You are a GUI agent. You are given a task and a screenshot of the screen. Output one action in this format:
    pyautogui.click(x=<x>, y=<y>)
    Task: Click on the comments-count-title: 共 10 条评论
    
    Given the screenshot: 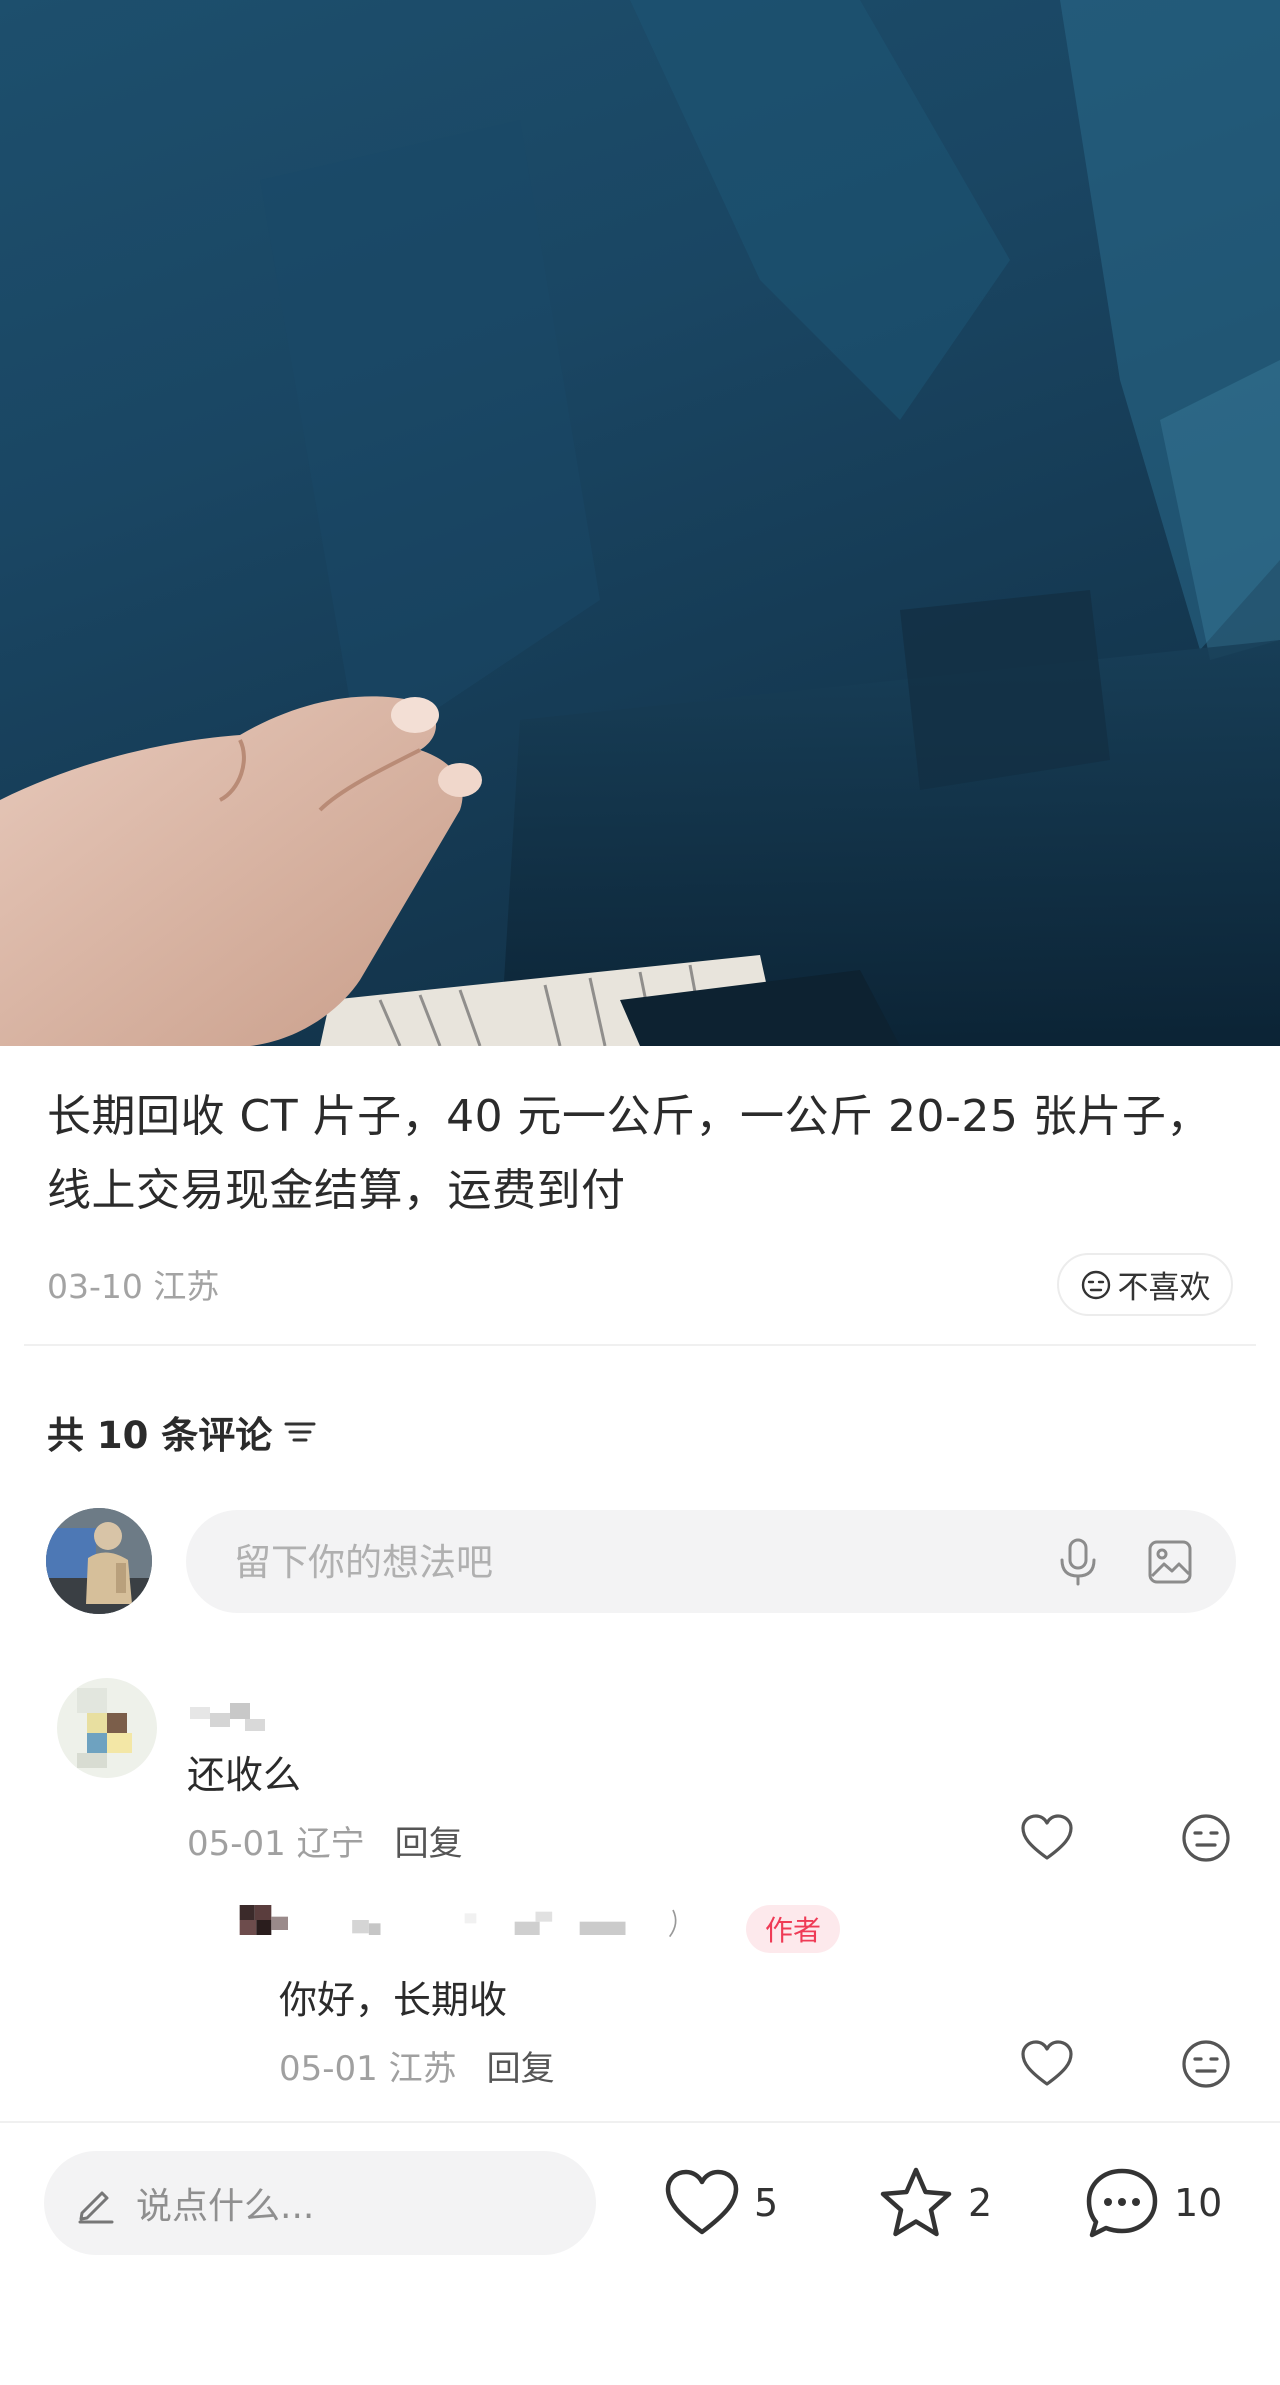 What is the action you would take?
    pyautogui.click(x=160, y=1435)
    